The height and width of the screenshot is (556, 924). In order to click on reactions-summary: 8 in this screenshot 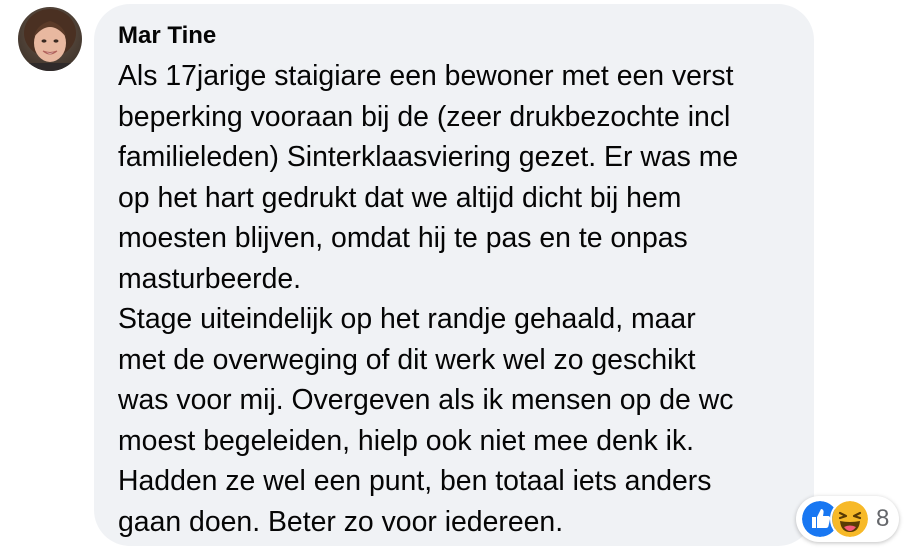, I will do `click(848, 519)`.